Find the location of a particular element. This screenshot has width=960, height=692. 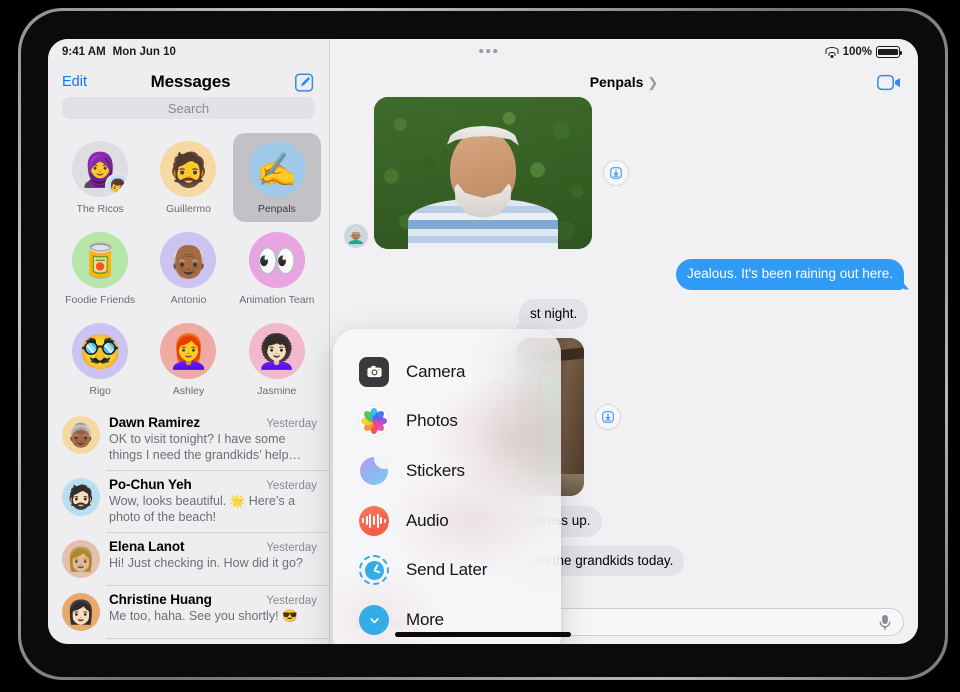

avatar-secondary: 👦 is located at coordinates (117, 185).